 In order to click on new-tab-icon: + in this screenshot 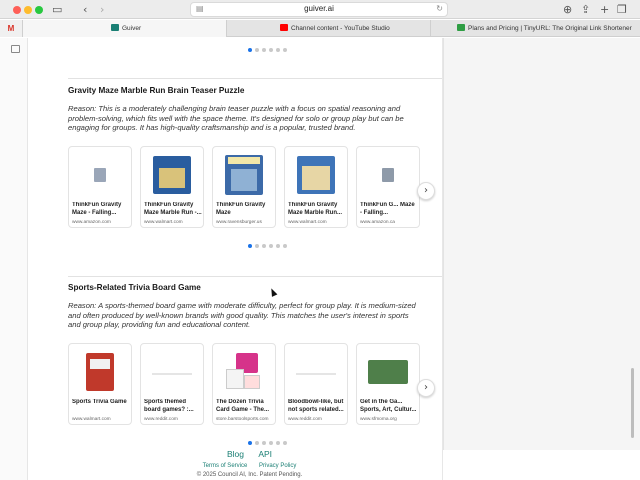, I will do `click(604, 9)`.